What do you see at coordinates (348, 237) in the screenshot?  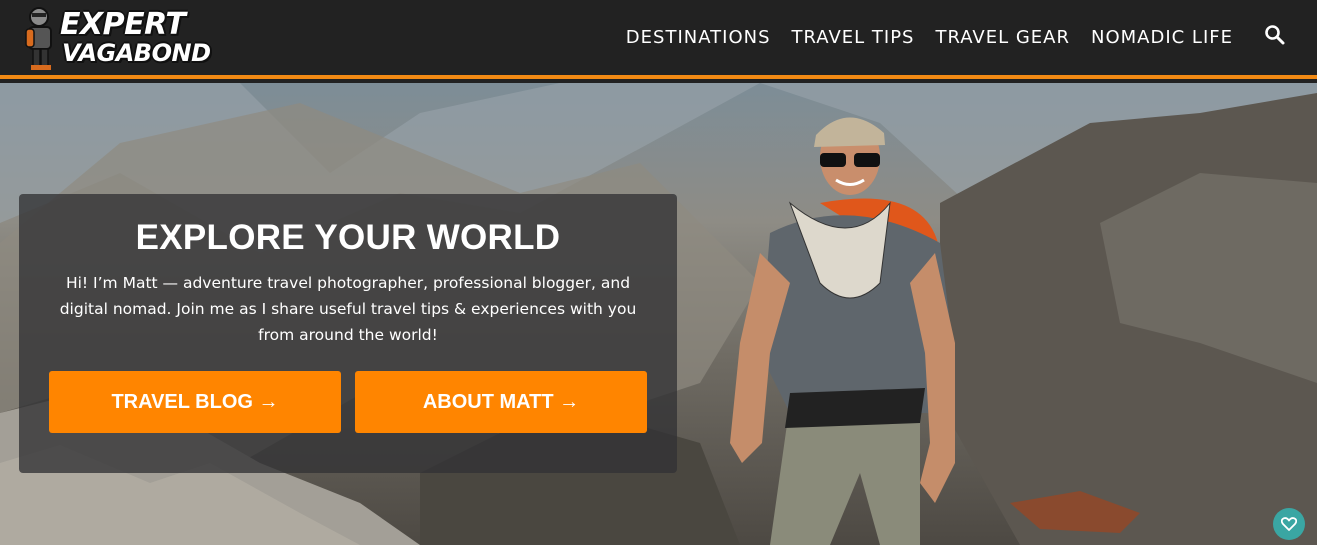 I see `hero-title: EXPLORE YOUR WORLD` at bounding box center [348, 237].